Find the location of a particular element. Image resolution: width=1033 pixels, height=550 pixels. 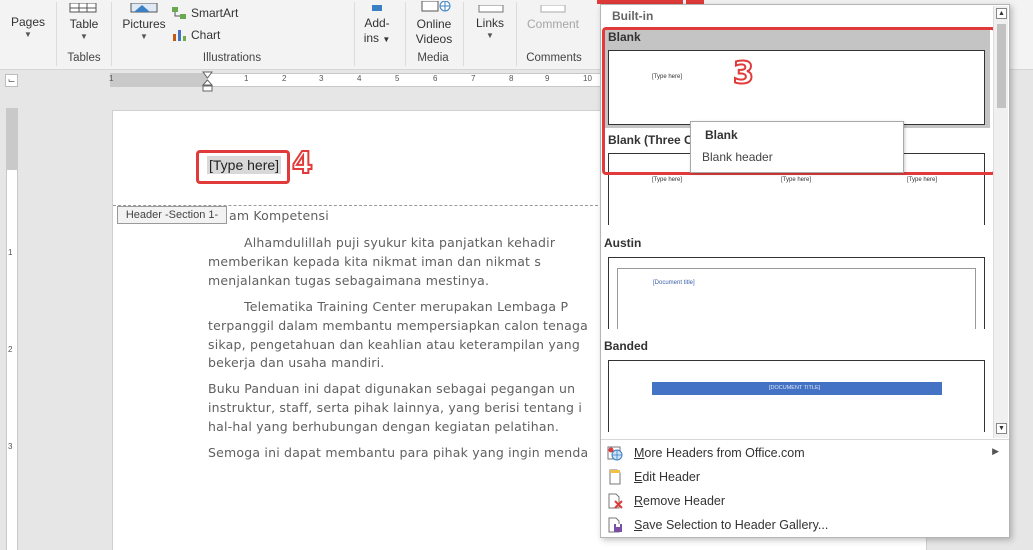

tooltip: Blank Blank header is located at coordinates (797, 147).